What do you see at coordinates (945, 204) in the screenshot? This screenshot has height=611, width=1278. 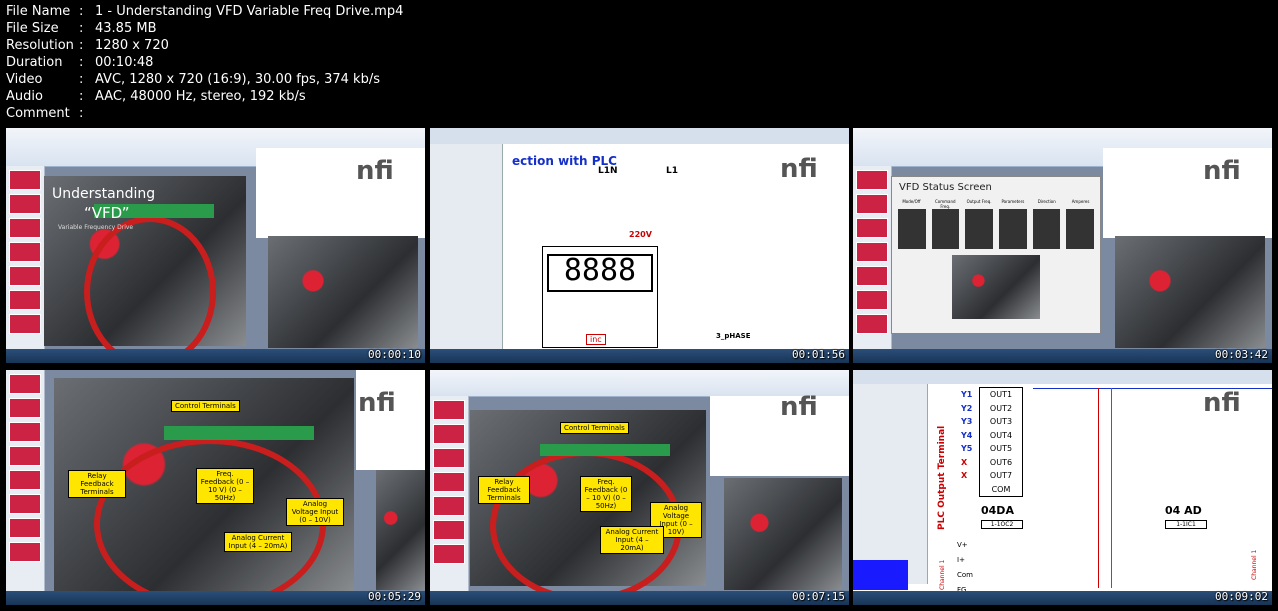 I see `col-command: Command Freq.` at bounding box center [945, 204].